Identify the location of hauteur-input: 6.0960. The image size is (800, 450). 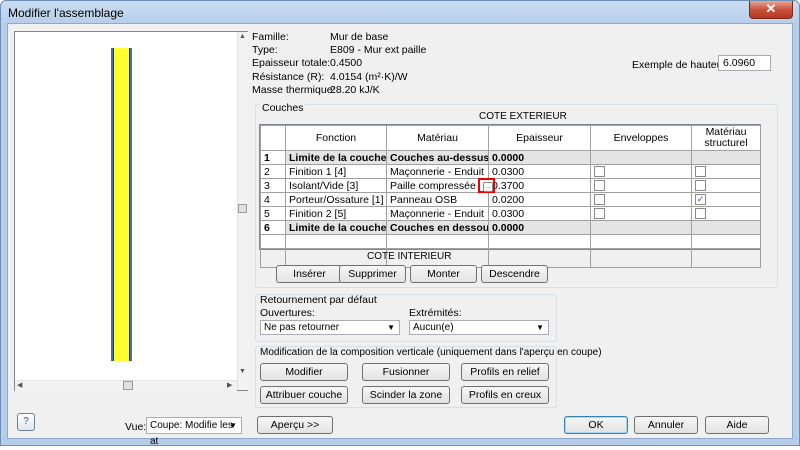
(744, 63).